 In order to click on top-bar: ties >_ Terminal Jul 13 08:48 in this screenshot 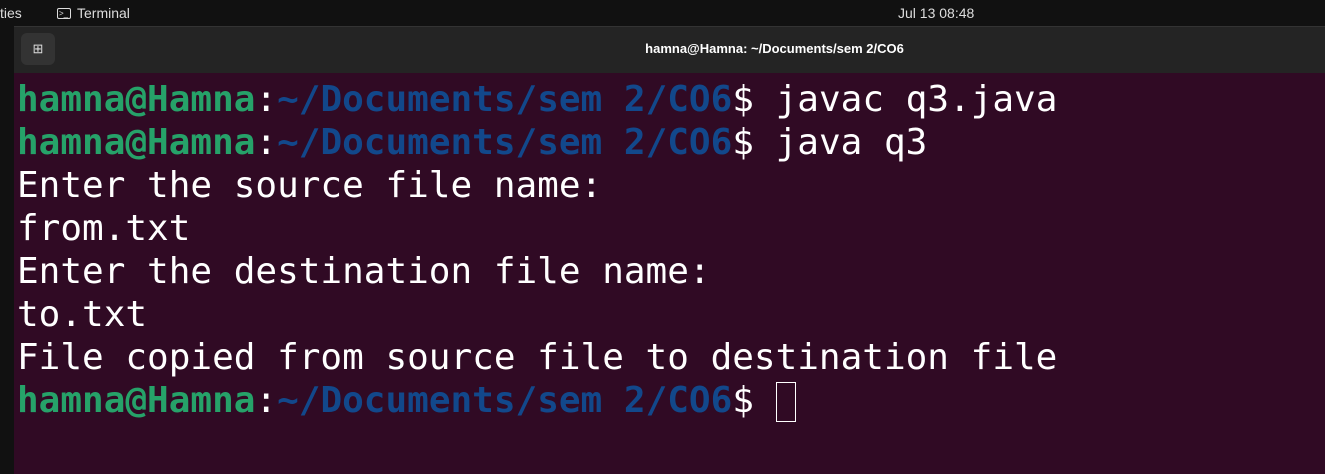, I will do `click(662, 13)`.